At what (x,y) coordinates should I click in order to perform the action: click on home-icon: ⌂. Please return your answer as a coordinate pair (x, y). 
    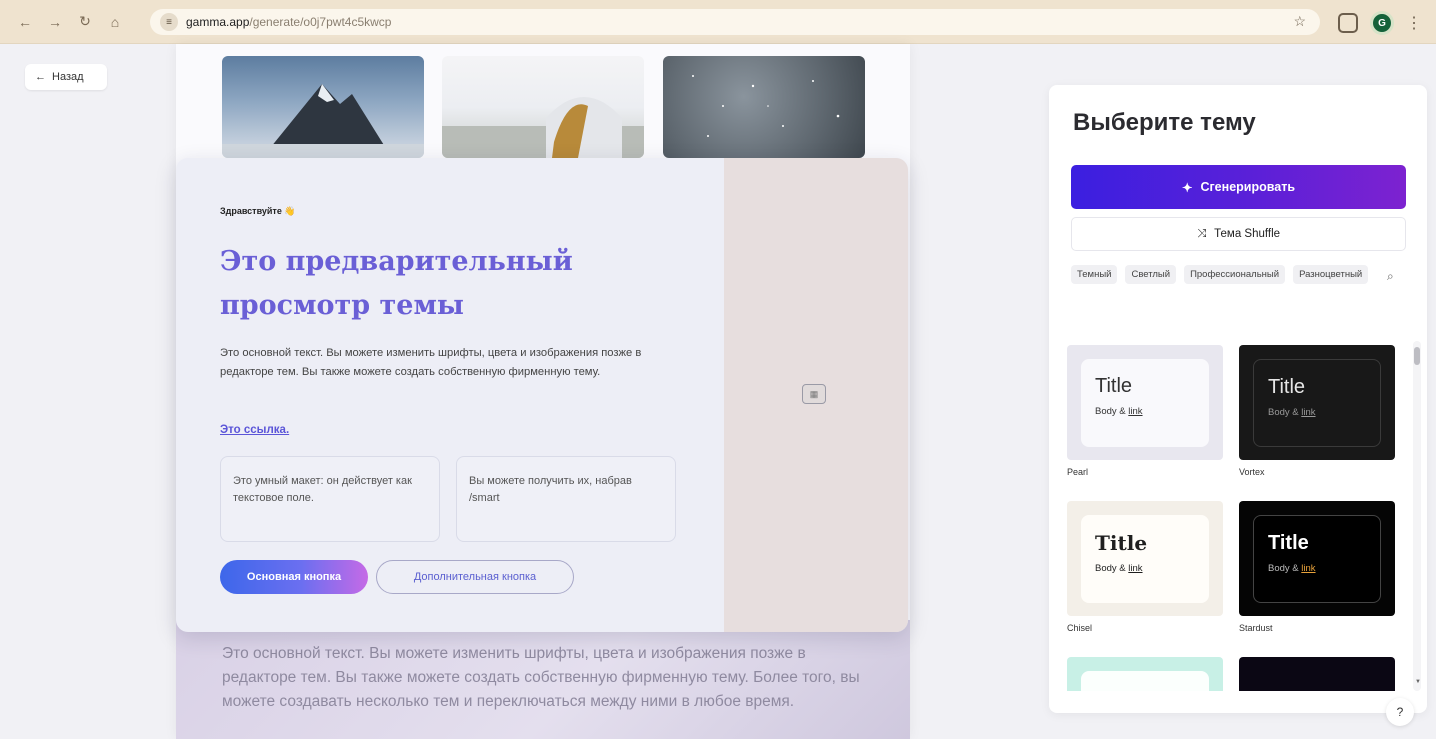
    Looking at the image, I should click on (115, 22).